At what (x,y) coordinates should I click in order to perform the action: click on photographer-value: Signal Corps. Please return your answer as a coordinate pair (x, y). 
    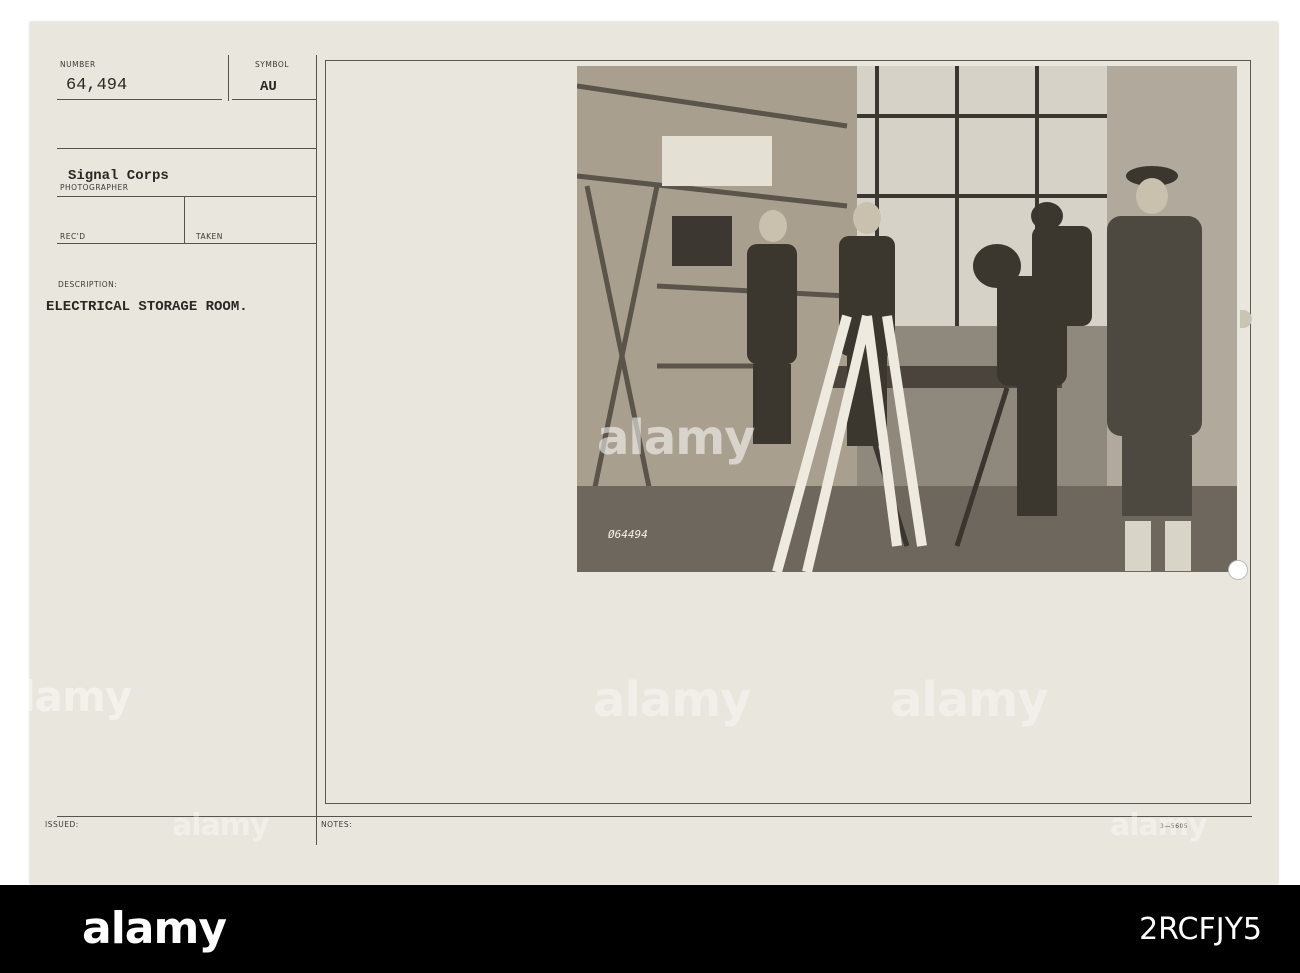
    Looking at the image, I should click on (118, 176).